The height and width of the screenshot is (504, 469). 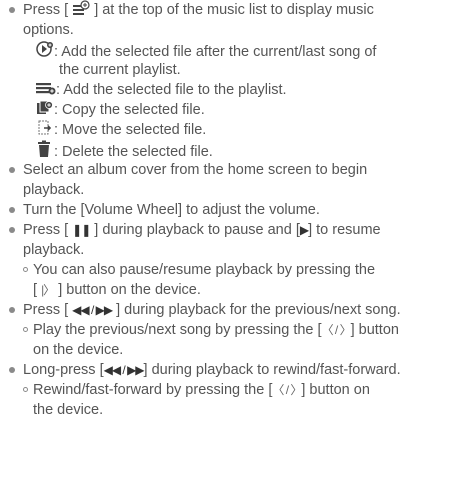 What do you see at coordinates (68, 410) in the screenshot?
I see `long-press-sub-line-2: the device.` at bounding box center [68, 410].